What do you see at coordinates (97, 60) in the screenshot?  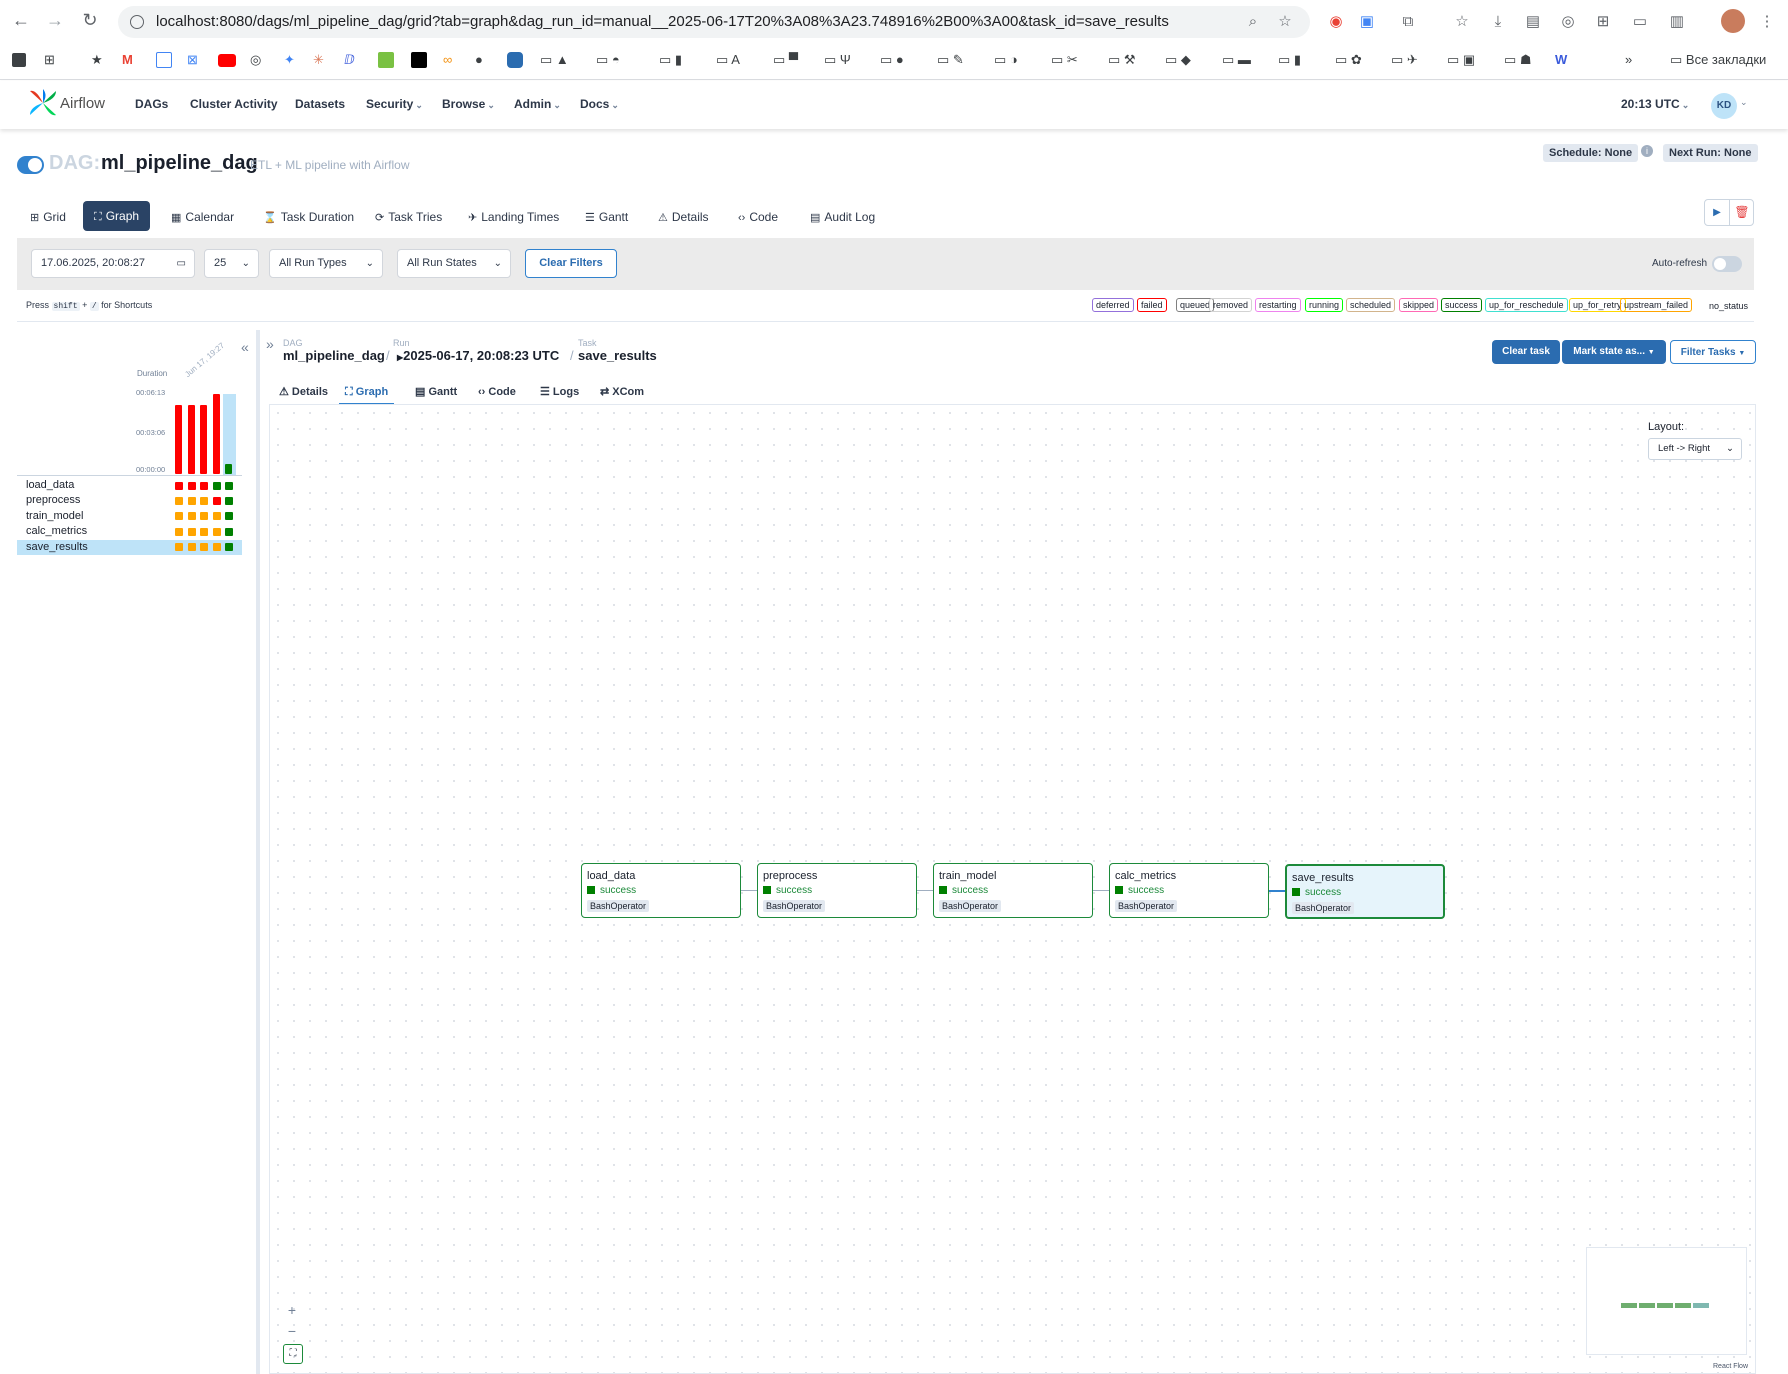 I see `star-bookmark-icon: ★` at bounding box center [97, 60].